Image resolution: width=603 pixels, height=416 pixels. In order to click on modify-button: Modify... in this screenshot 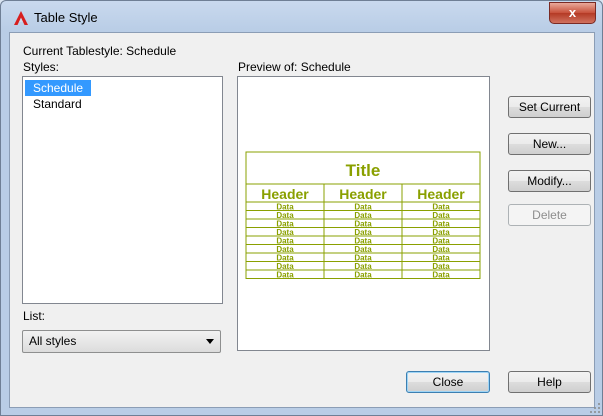, I will do `click(549, 181)`.